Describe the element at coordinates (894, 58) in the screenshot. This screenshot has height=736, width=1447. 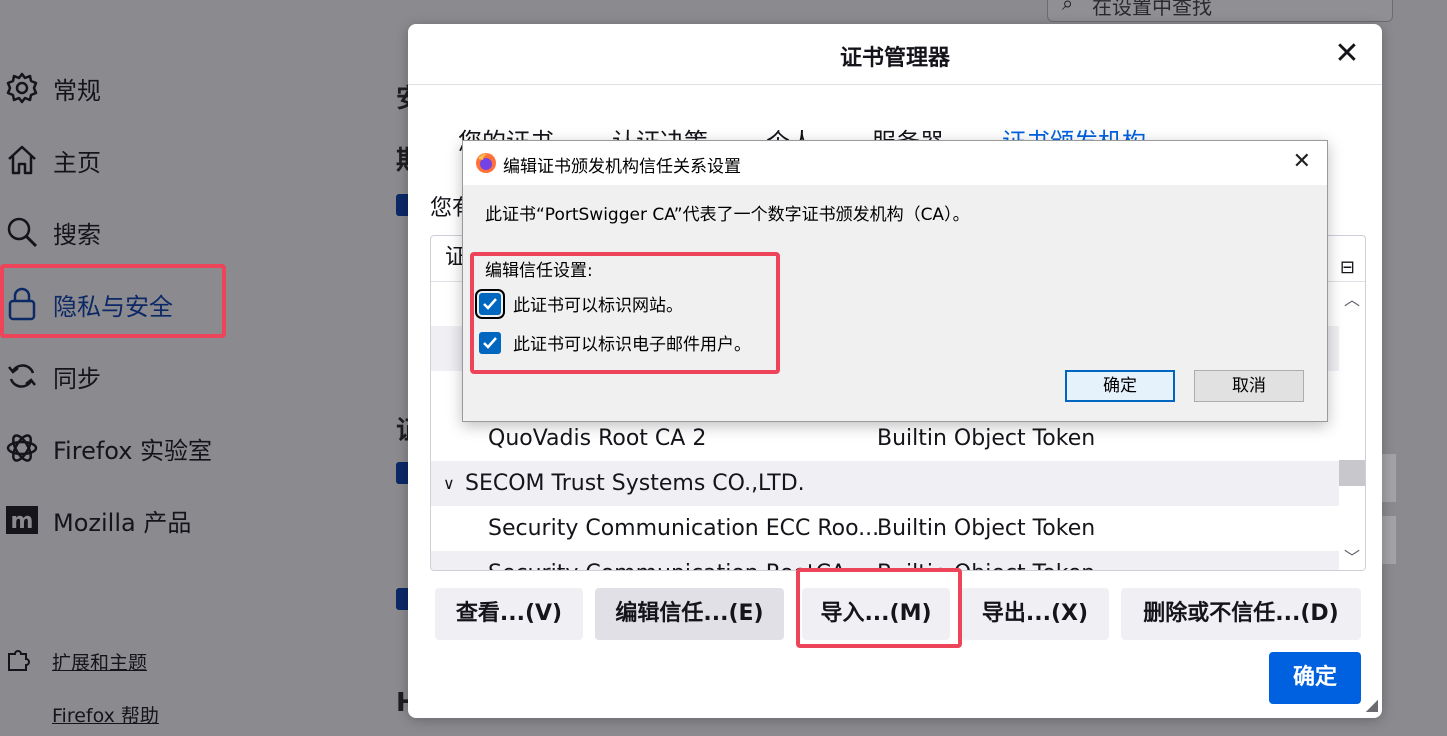
I see `dialog-title: 证书管理器` at that location.